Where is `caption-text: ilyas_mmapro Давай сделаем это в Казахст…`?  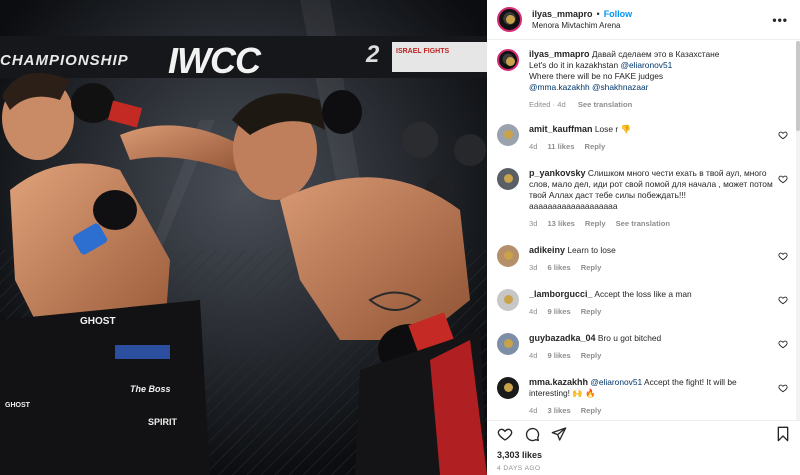 caption-text: ilyas_mmapro Давай сделаем это в Казахст… is located at coordinates (659, 71).